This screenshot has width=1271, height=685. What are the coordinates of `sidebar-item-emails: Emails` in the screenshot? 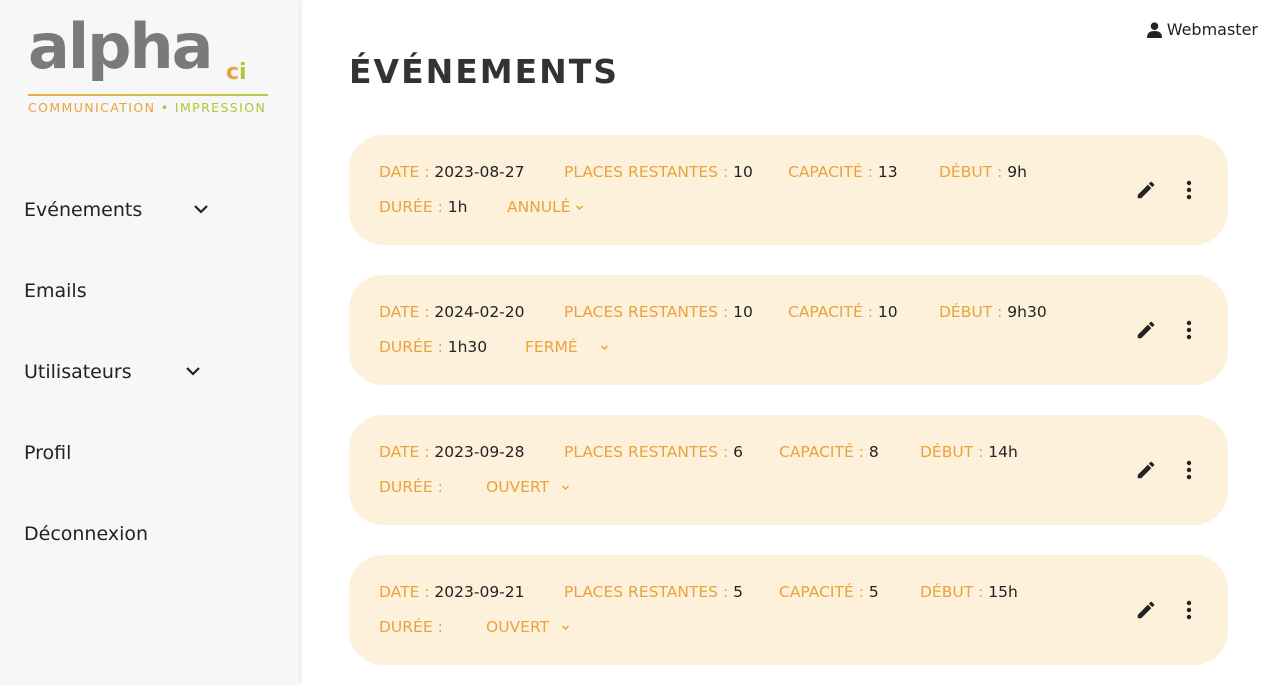 It's located at (55, 291).